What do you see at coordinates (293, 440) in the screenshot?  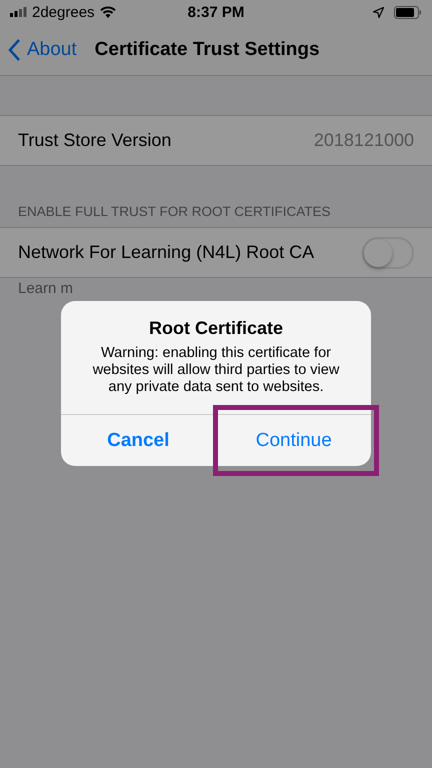 I see `alert-button: Continue` at bounding box center [293, 440].